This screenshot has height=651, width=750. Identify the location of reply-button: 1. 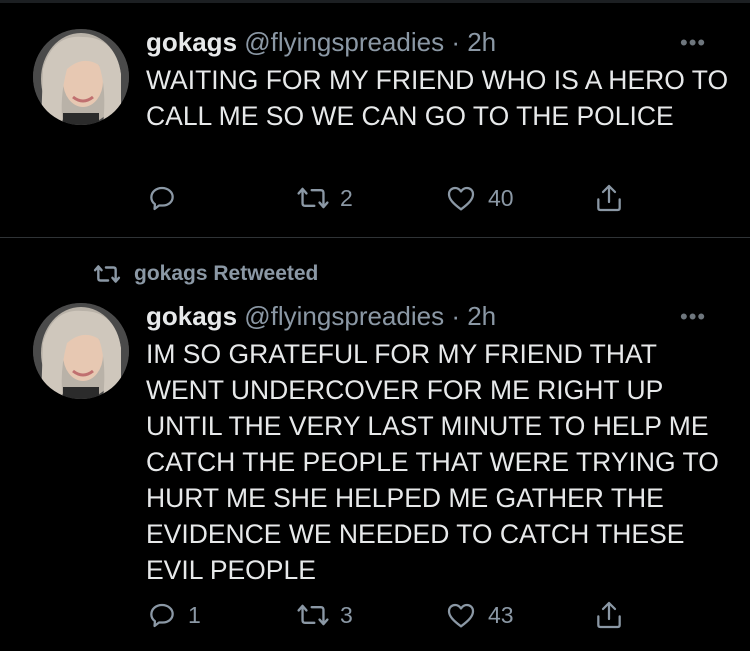
(173, 615).